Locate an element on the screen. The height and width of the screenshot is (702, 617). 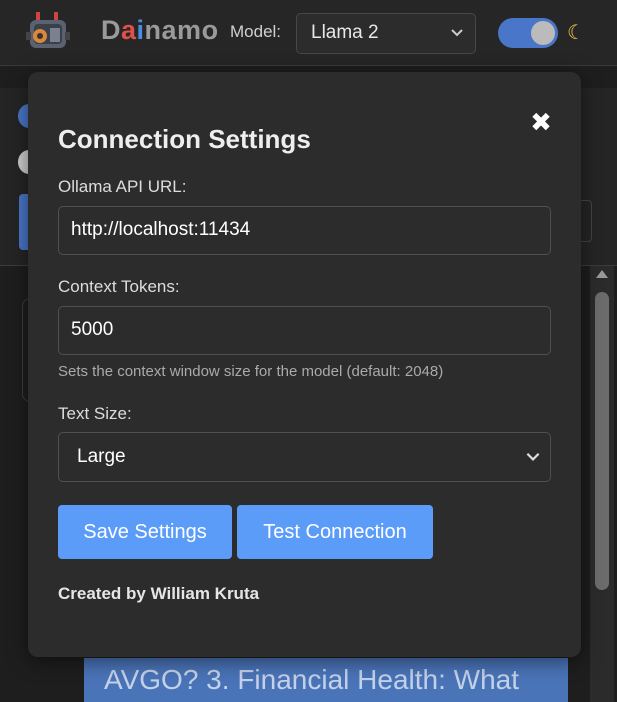
api-url-value: http://localhost:11434 is located at coordinates (161, 229).